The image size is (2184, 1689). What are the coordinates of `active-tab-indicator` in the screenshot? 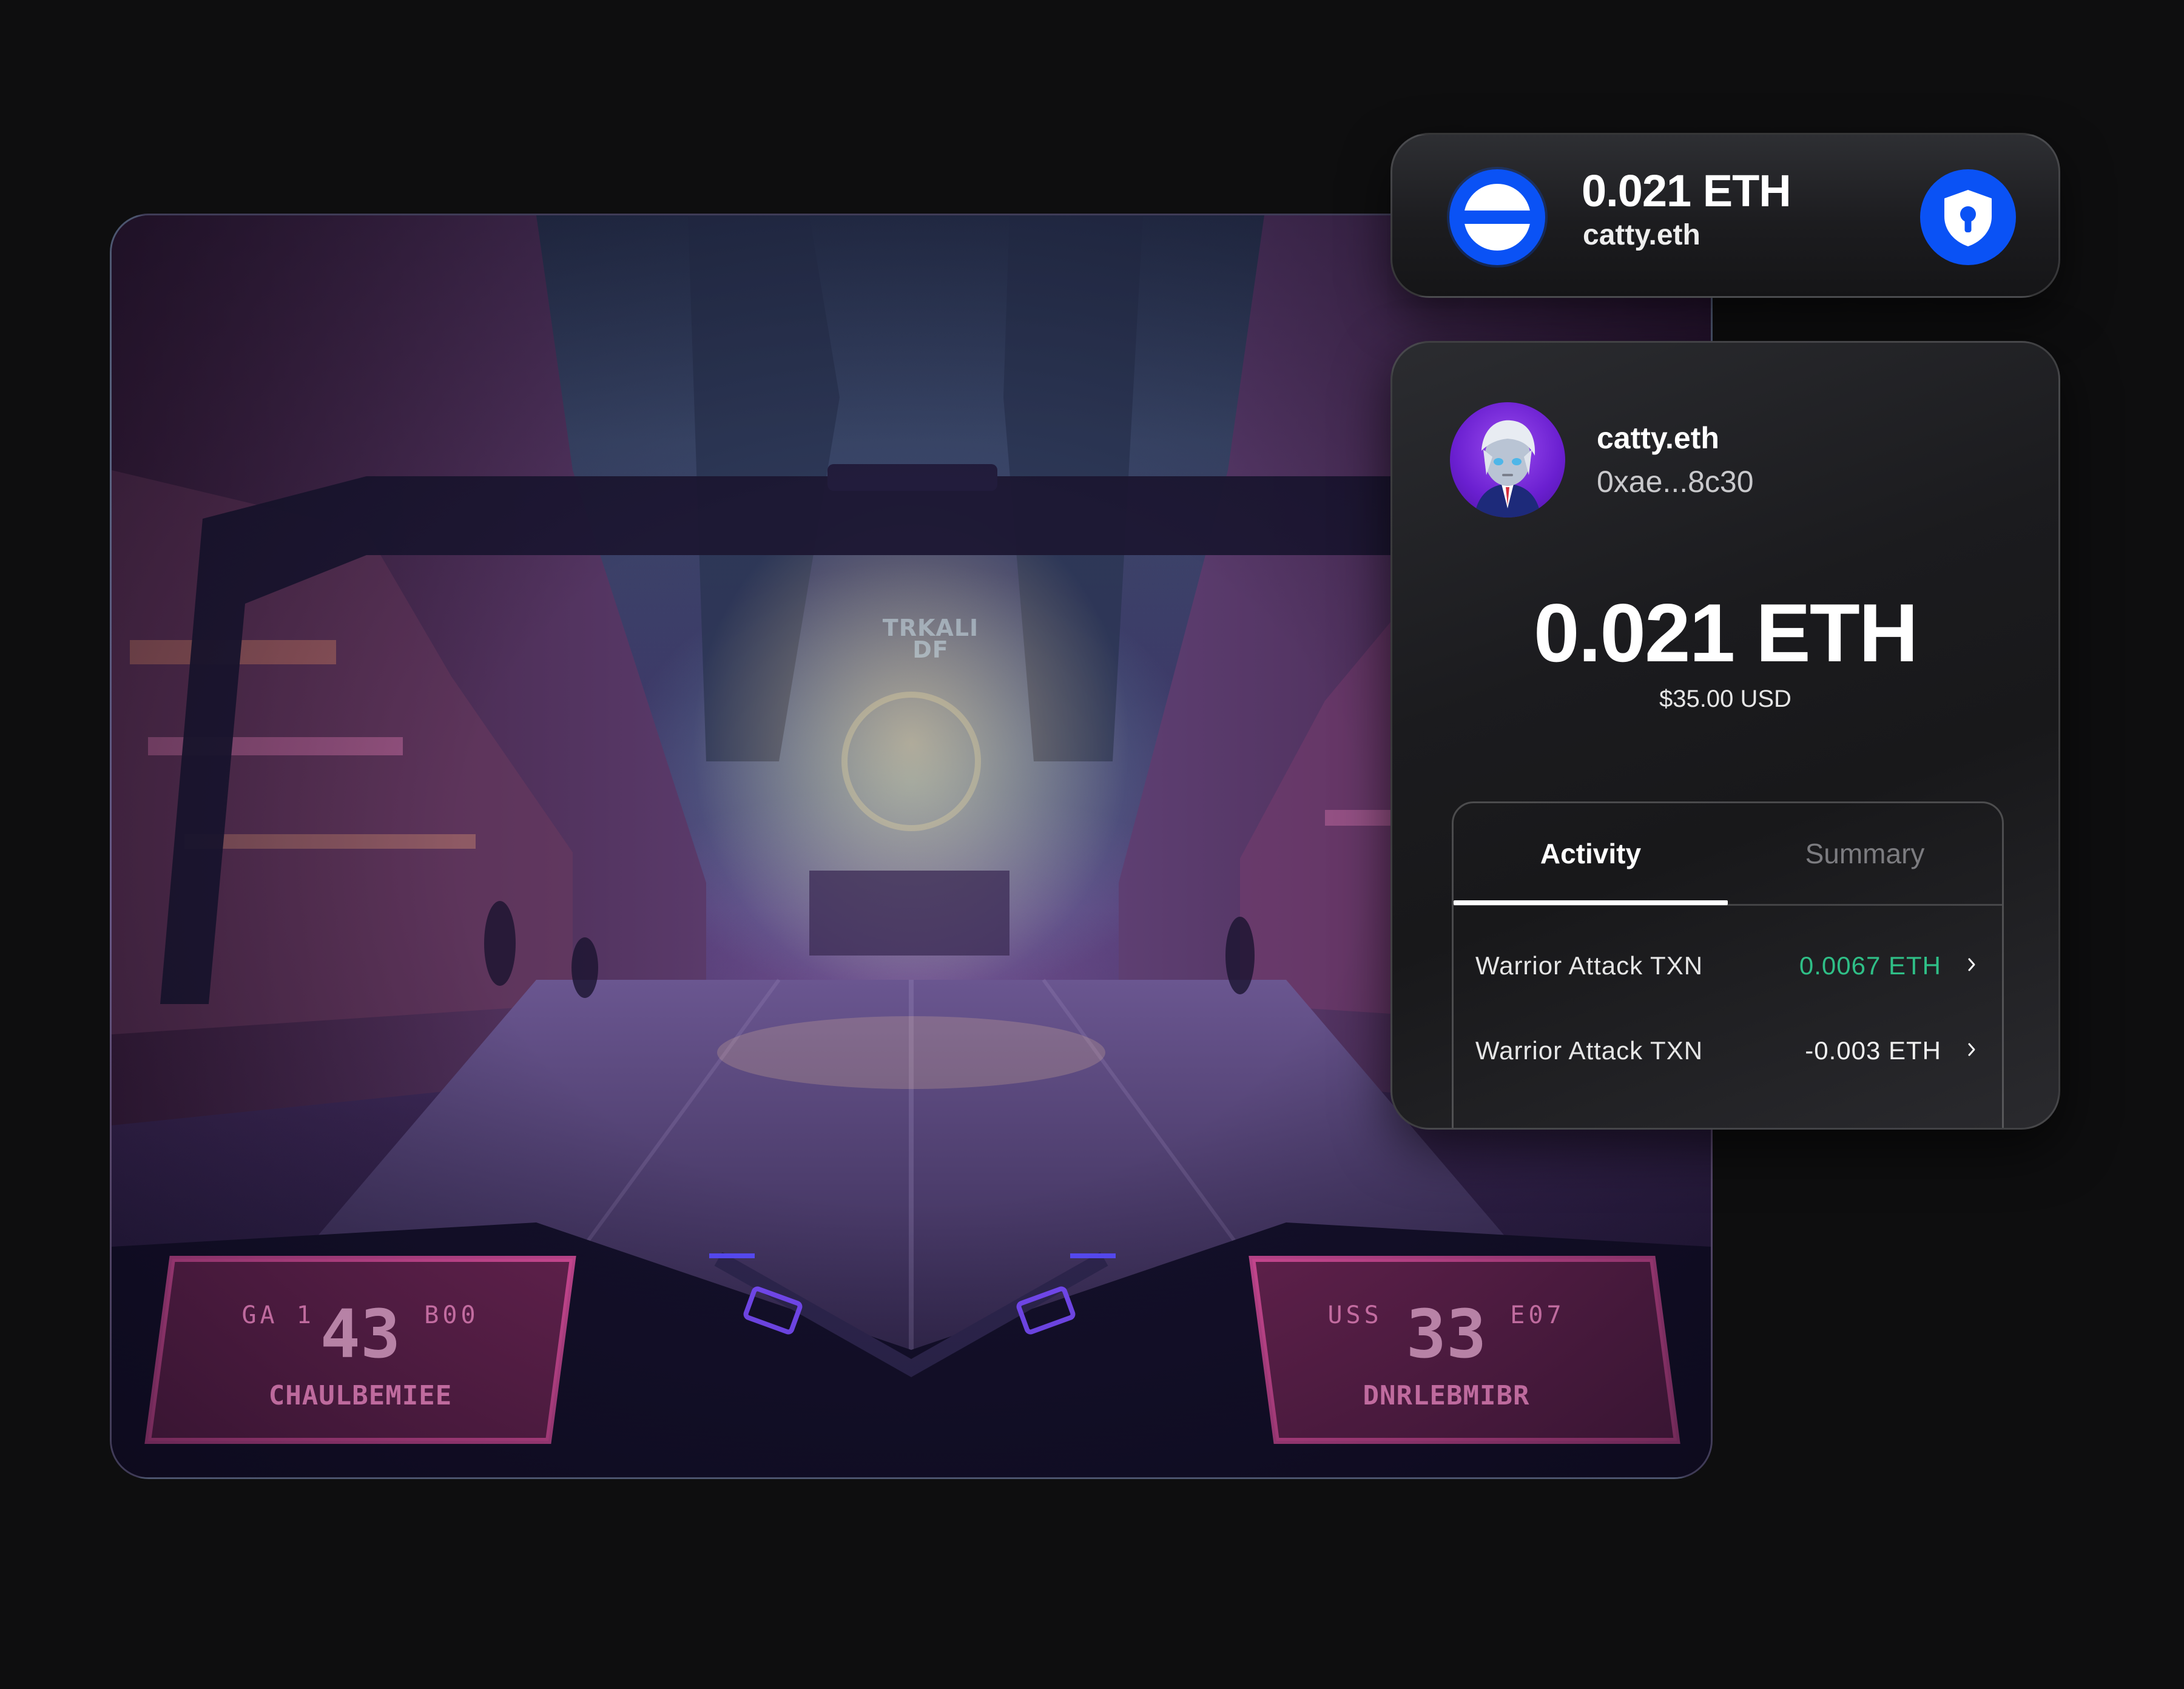 It's located at (1591, 902).